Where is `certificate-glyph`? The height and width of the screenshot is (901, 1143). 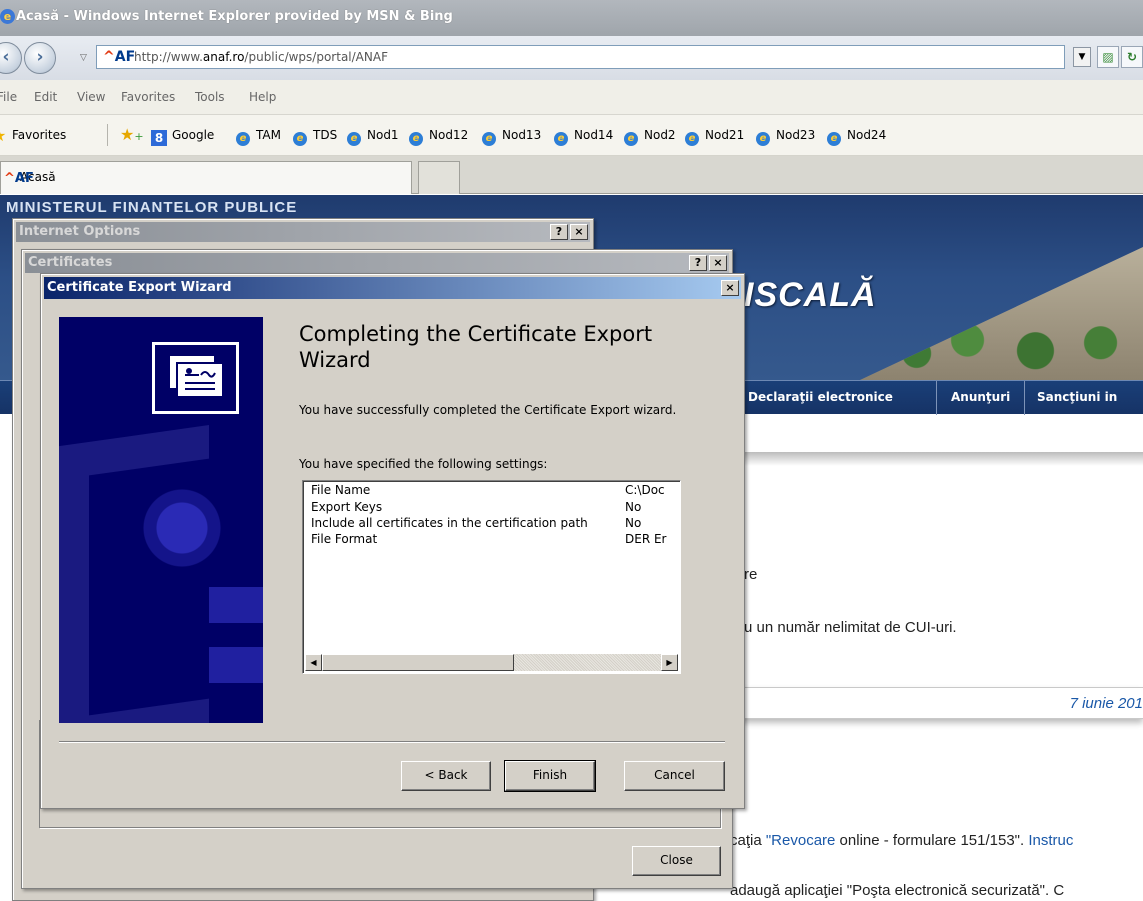 certificate-glyph is located at coordinates (196, 376).